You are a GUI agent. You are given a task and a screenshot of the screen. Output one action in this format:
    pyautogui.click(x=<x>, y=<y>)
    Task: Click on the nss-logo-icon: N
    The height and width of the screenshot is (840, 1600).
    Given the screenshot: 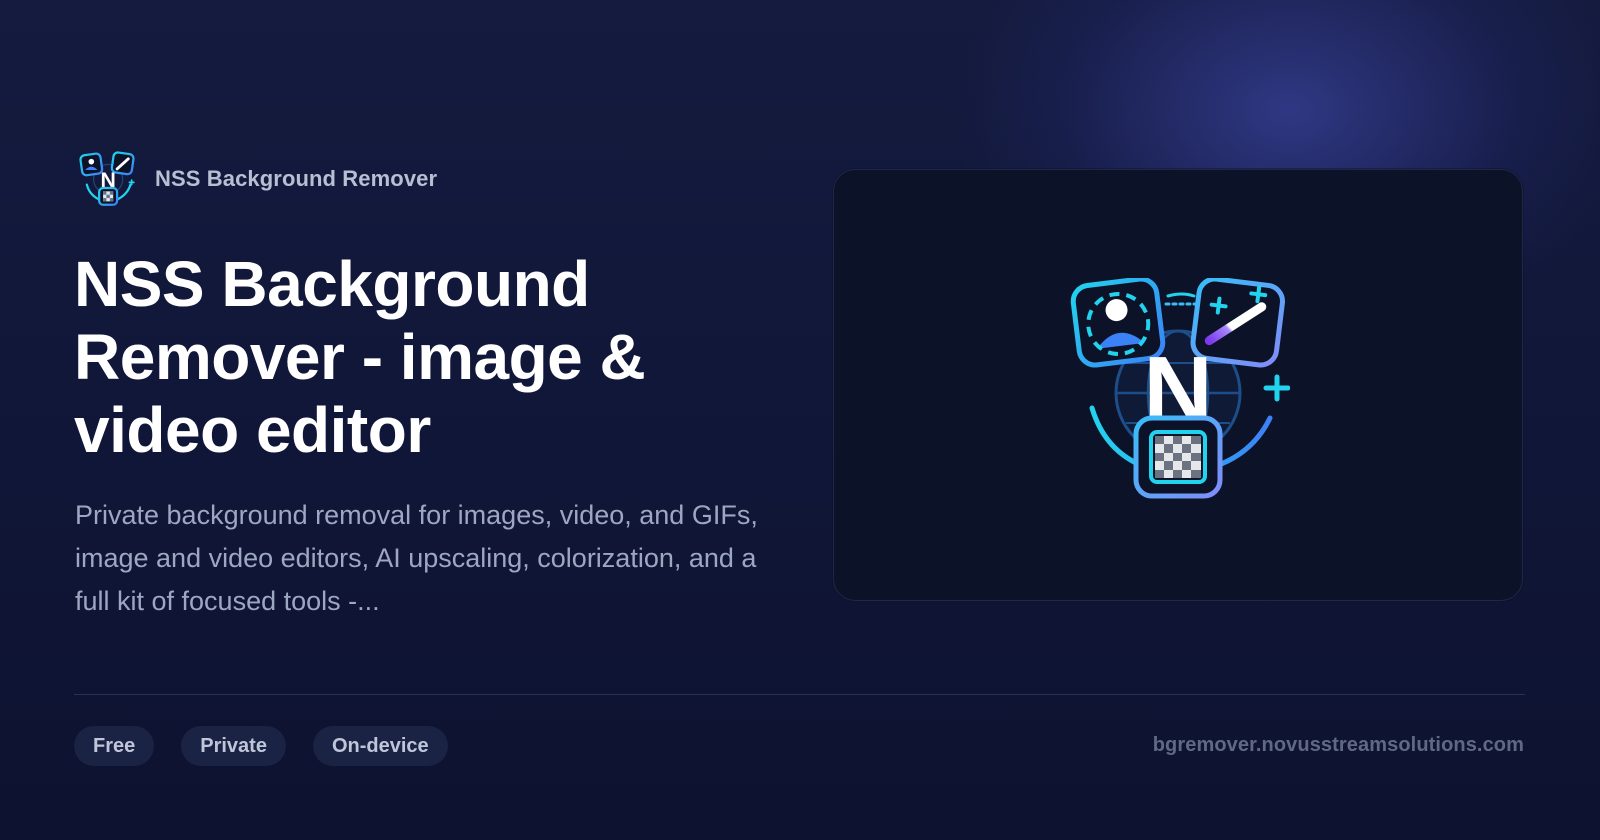 What is the action you would take?
    pyautogui.click(x=107, y=178)
    